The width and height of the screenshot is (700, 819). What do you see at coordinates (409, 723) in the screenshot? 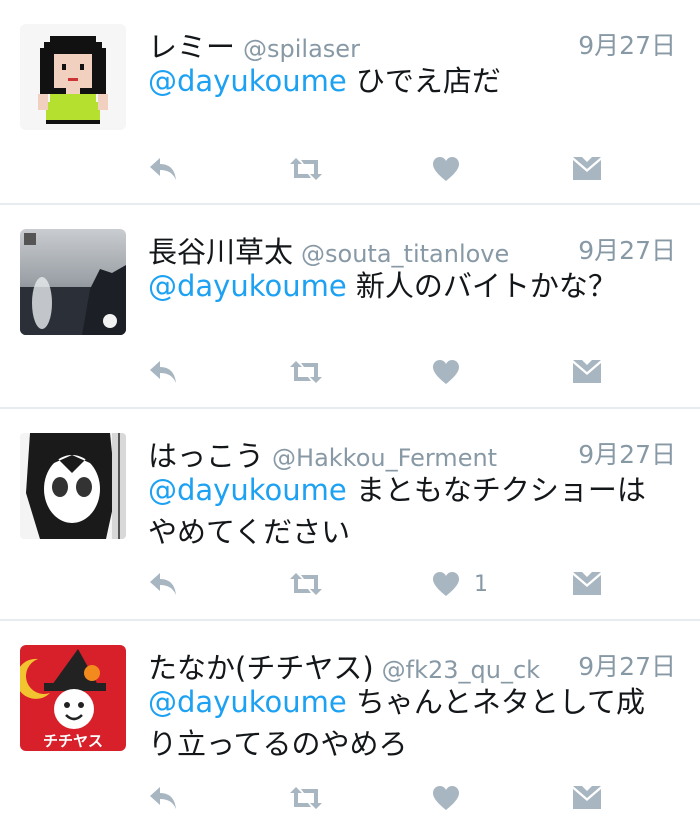
I see `tweet-text: @dayukoume ちゃんとネタとして成り立ってるのやめろ` at bounding box center [409, 723].